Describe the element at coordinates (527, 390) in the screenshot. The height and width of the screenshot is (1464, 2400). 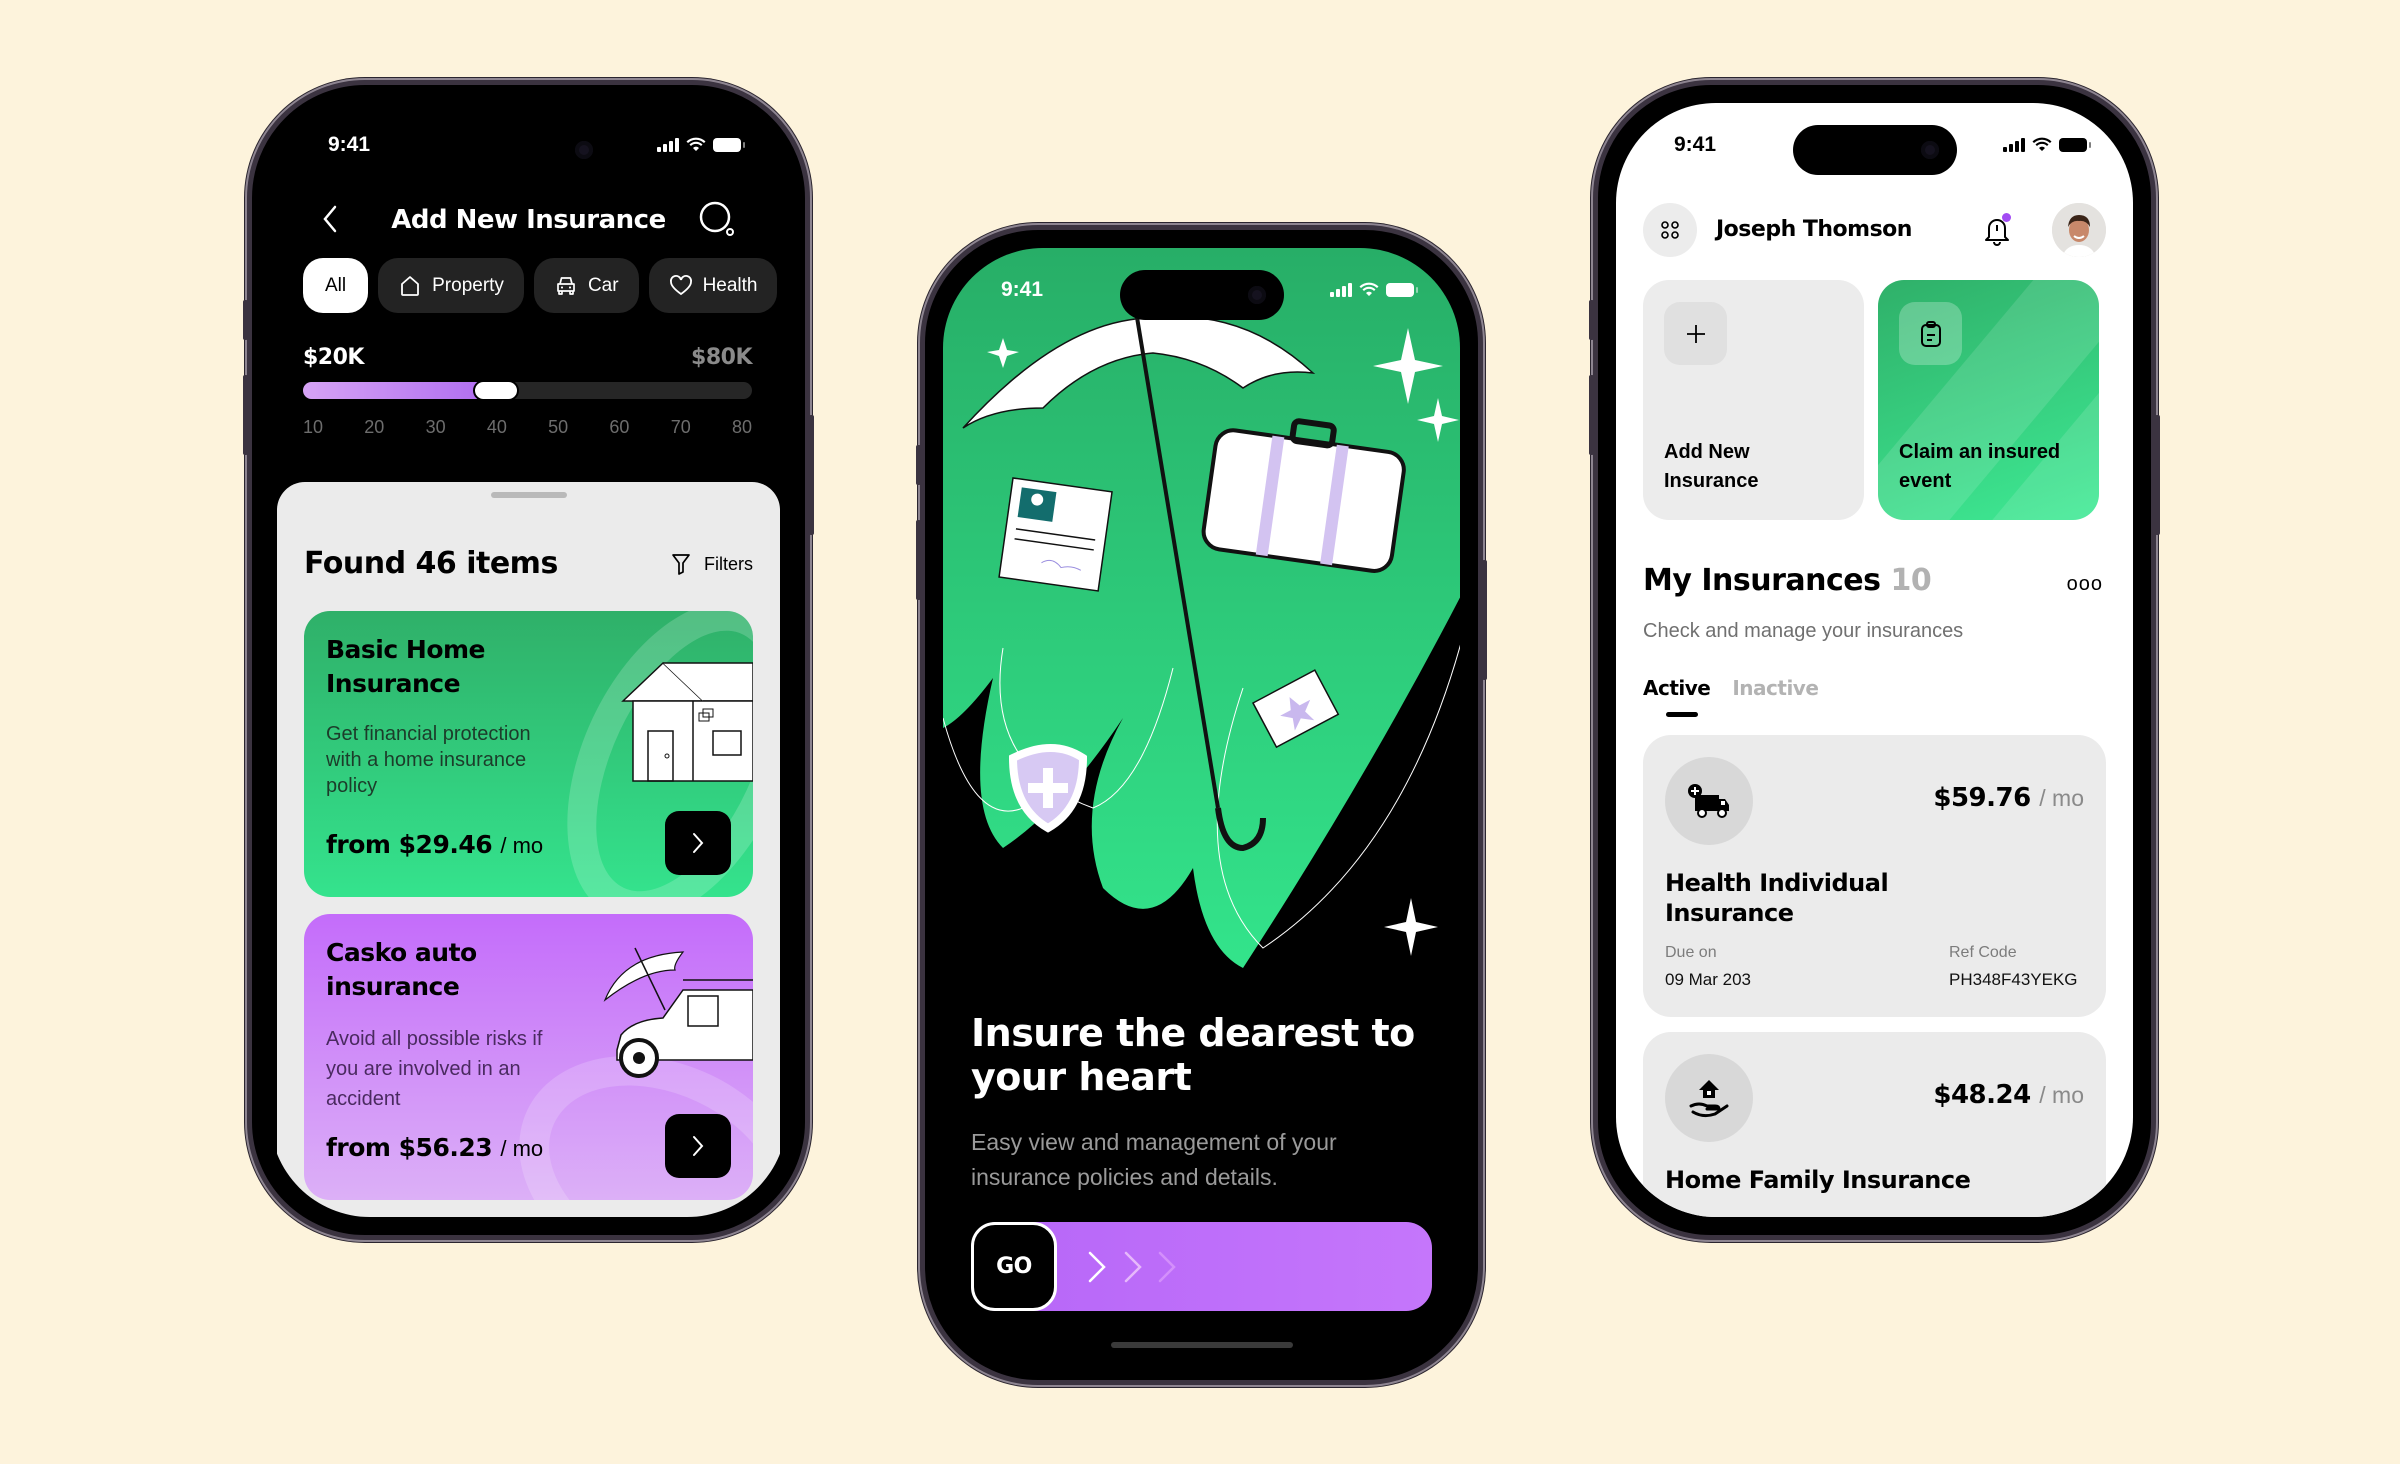
I see `price-range-slider` at that location.